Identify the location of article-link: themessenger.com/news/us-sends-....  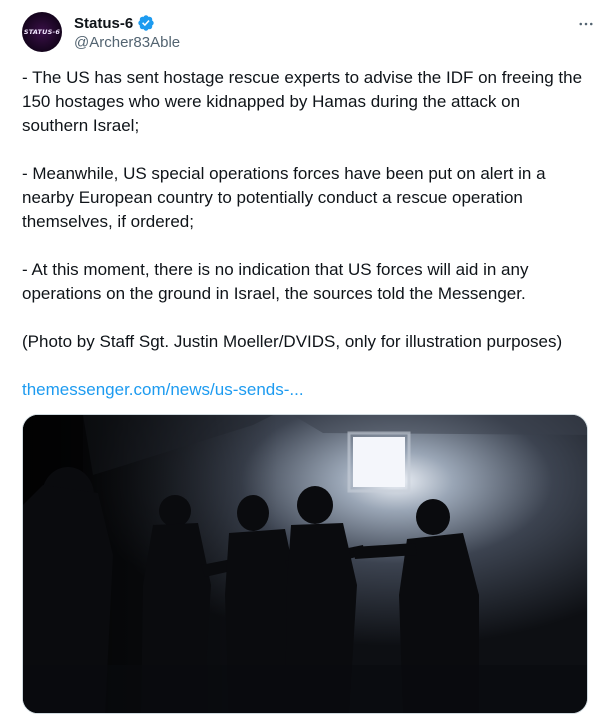
(163, 390).